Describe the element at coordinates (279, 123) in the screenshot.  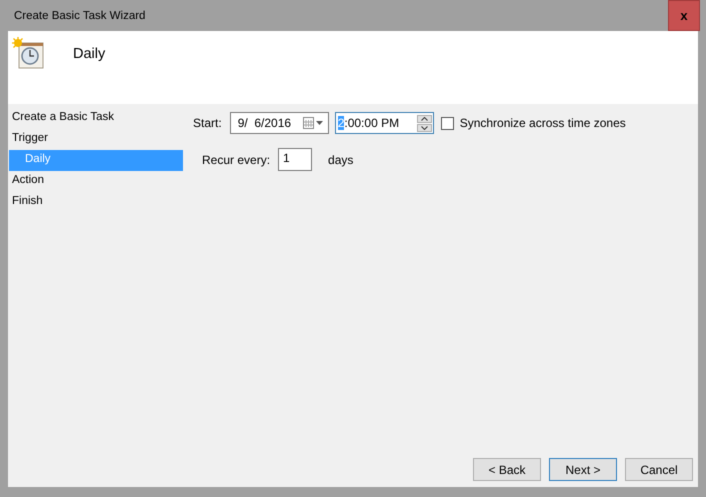
I see `date-picker: 9/ 6/2016` at that location.